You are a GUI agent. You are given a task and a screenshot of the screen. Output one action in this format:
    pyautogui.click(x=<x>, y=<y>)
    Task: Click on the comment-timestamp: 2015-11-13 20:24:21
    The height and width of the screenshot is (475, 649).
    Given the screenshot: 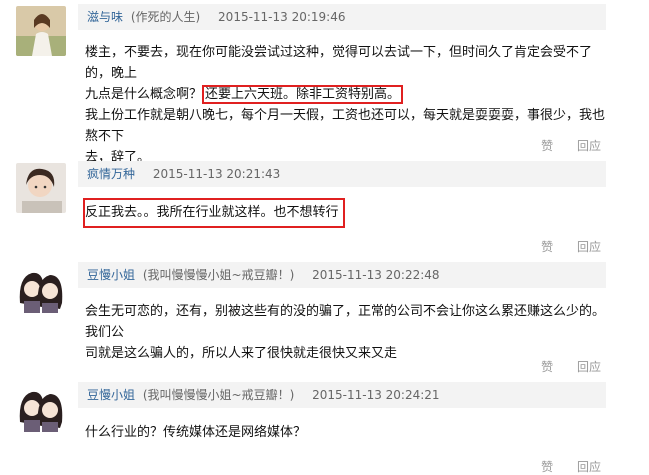 What is the action you would take?
    pyautogui.click(x=376, y=395)
    